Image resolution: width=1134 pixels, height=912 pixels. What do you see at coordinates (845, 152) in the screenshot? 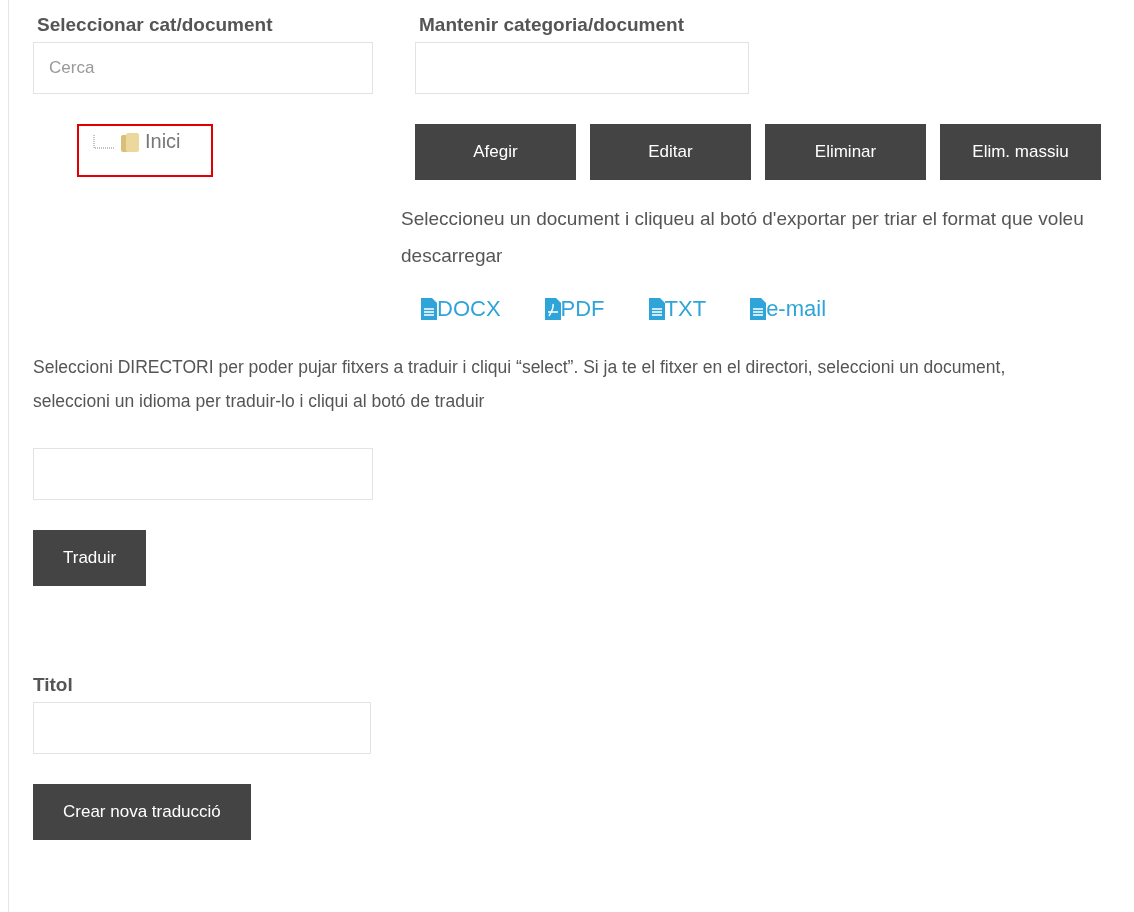
I see `action-button: Eliminar` at bounding box center [845, 152].